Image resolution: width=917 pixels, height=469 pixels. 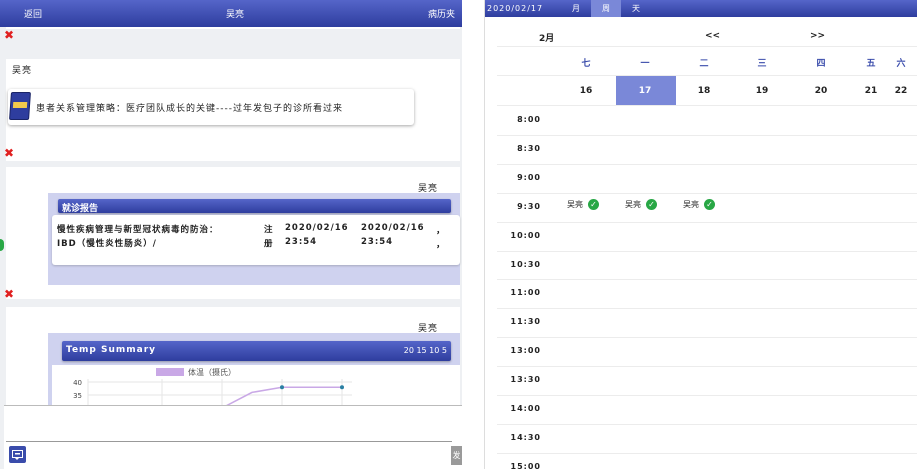 What do you see at coordinates (586, 64) in the screenshot?
I see `weekday-label: 七` at bounding box center [586, 64].